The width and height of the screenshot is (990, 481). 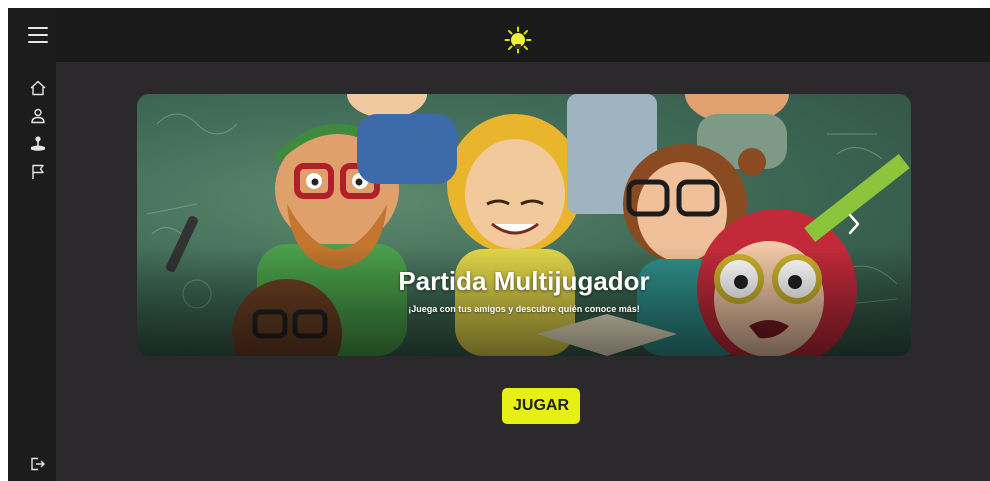 I want to click on chevron-right-icon, so click(x=854, y=224).